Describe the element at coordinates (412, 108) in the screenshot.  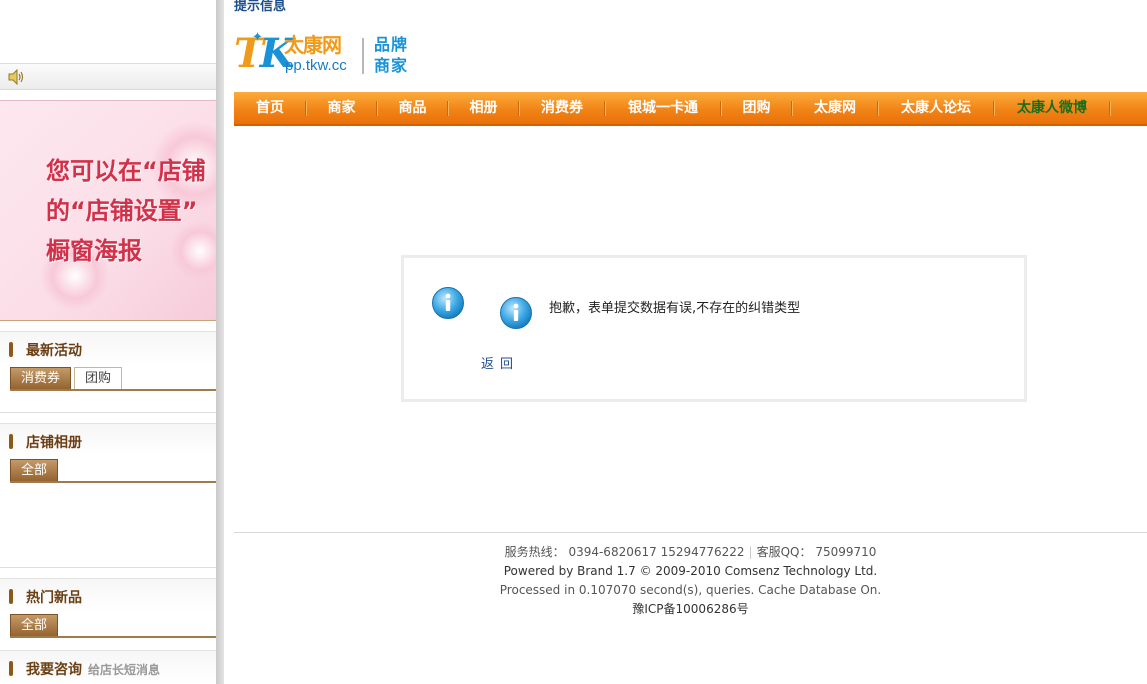
I see `nav-products: 商品` at that location.